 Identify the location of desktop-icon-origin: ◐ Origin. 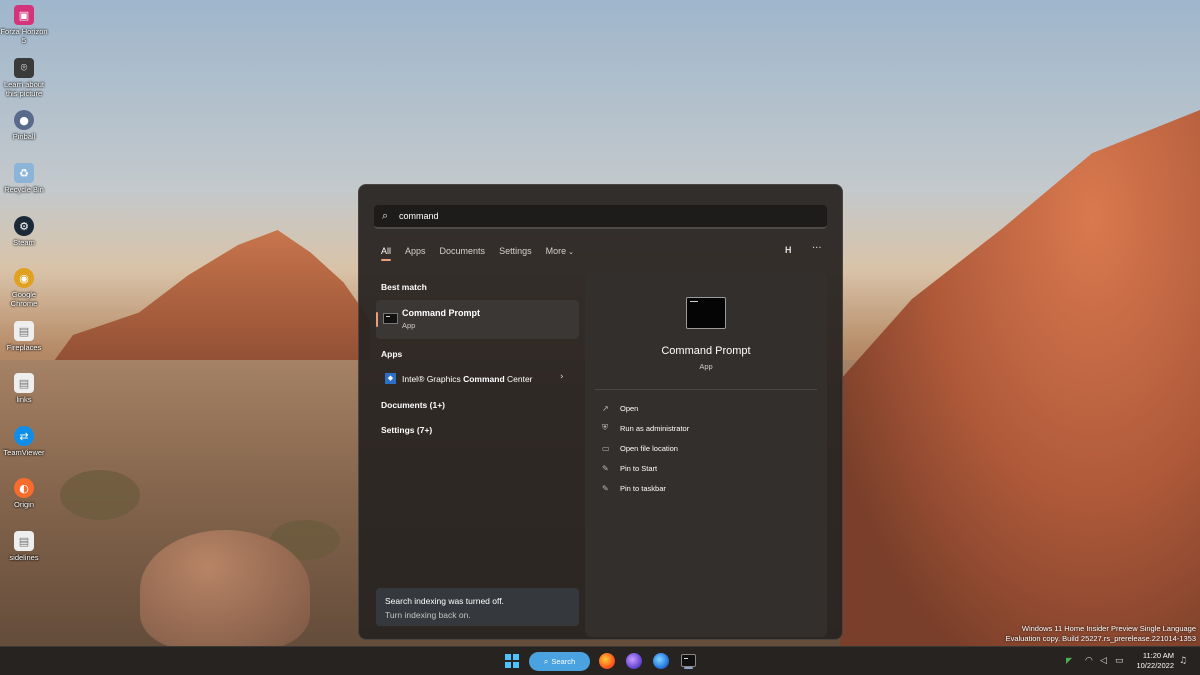
(24, 493).